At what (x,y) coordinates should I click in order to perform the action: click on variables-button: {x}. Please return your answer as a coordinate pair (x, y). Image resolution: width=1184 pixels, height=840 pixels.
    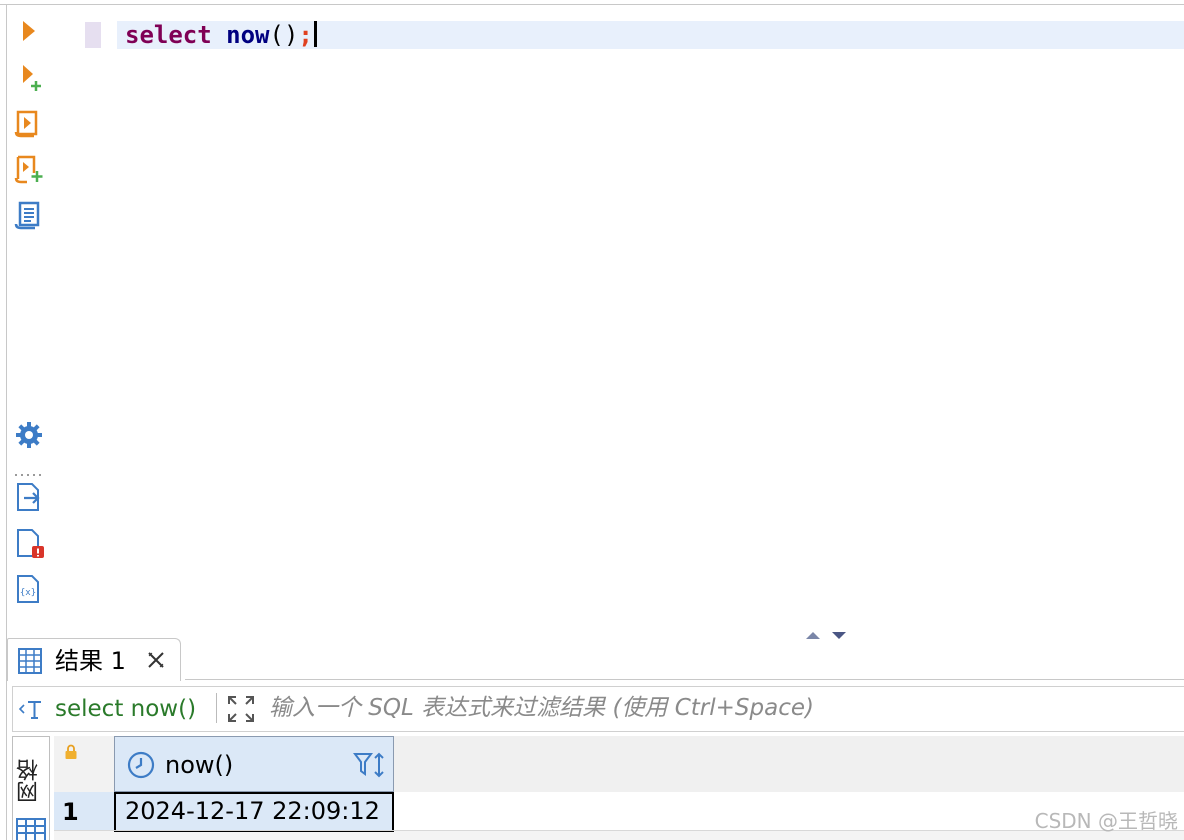
    Looking at the image, I should click on (29, 589).